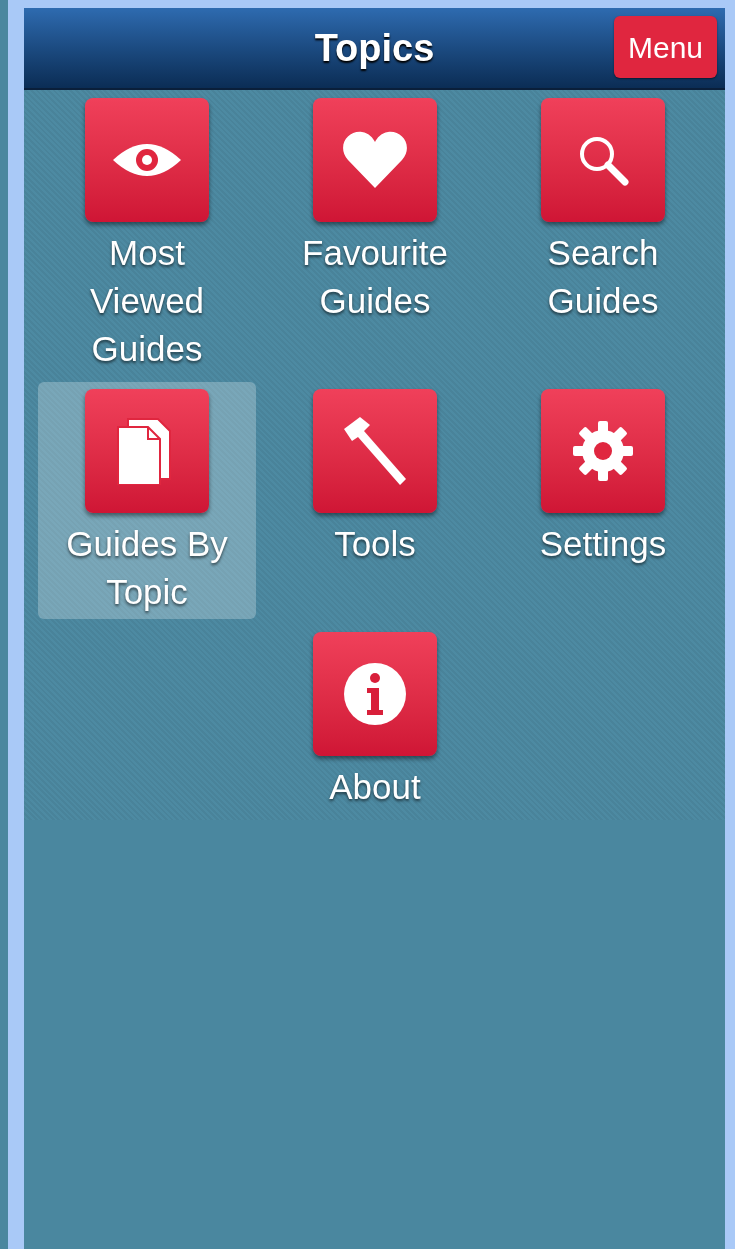  Describe the element at coordinates (375, 277) in the screenshot. I see `tile-label: Favourite Guides` at that location.